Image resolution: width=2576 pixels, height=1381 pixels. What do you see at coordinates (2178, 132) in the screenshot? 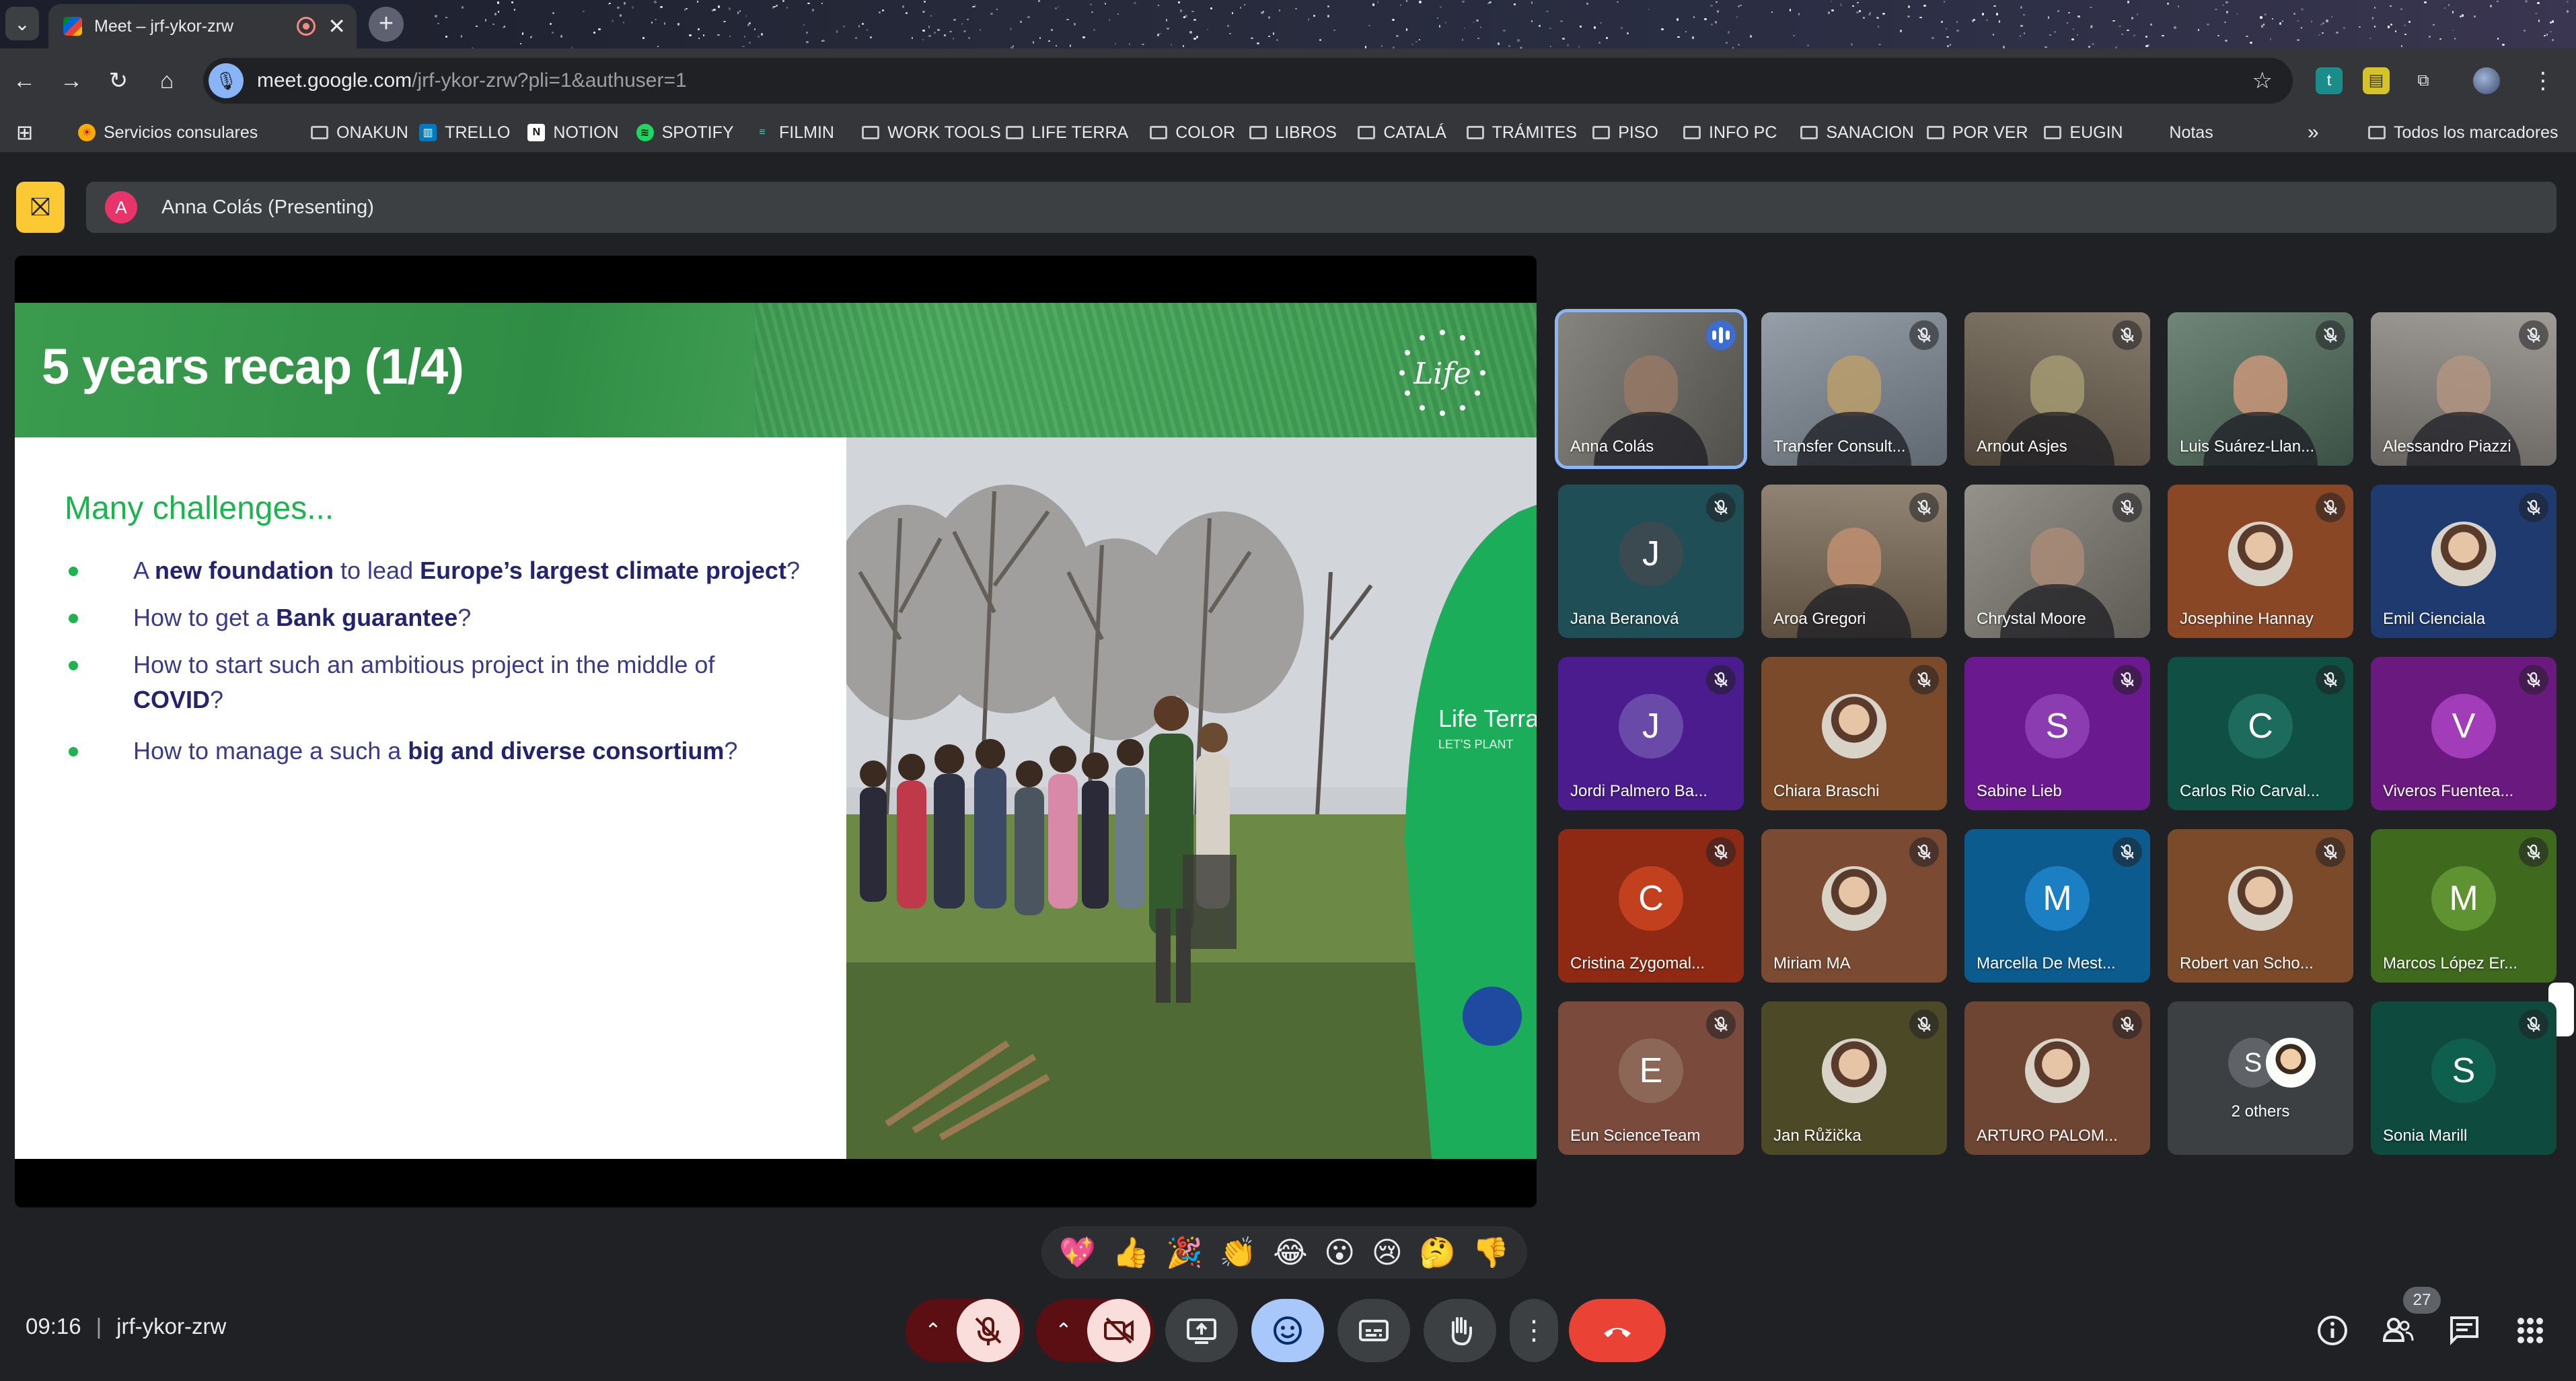
I see `bookmark-notas: Notas` at bounding box center [2178, 132].